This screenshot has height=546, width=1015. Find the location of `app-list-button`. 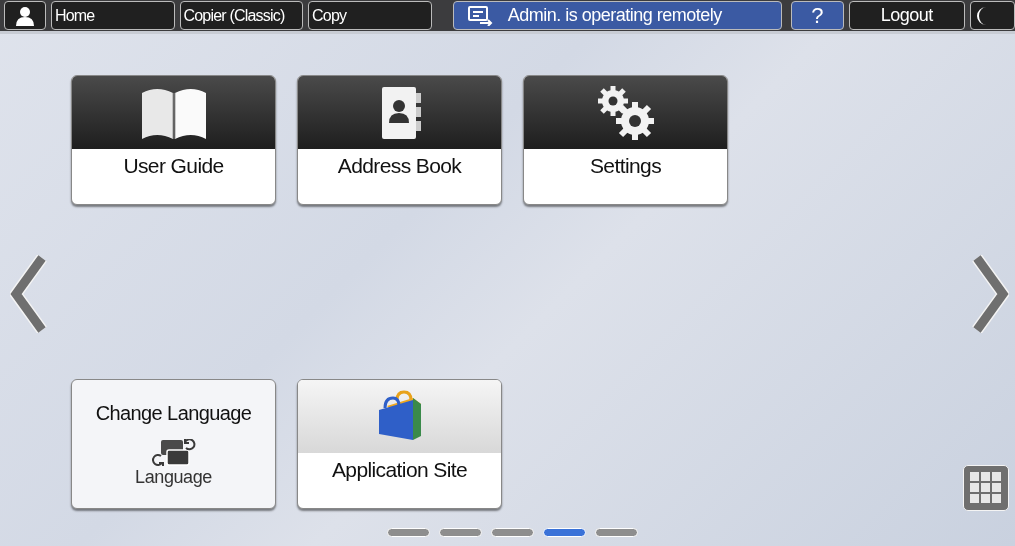

app-list-button is located at coordinates (986, 488).